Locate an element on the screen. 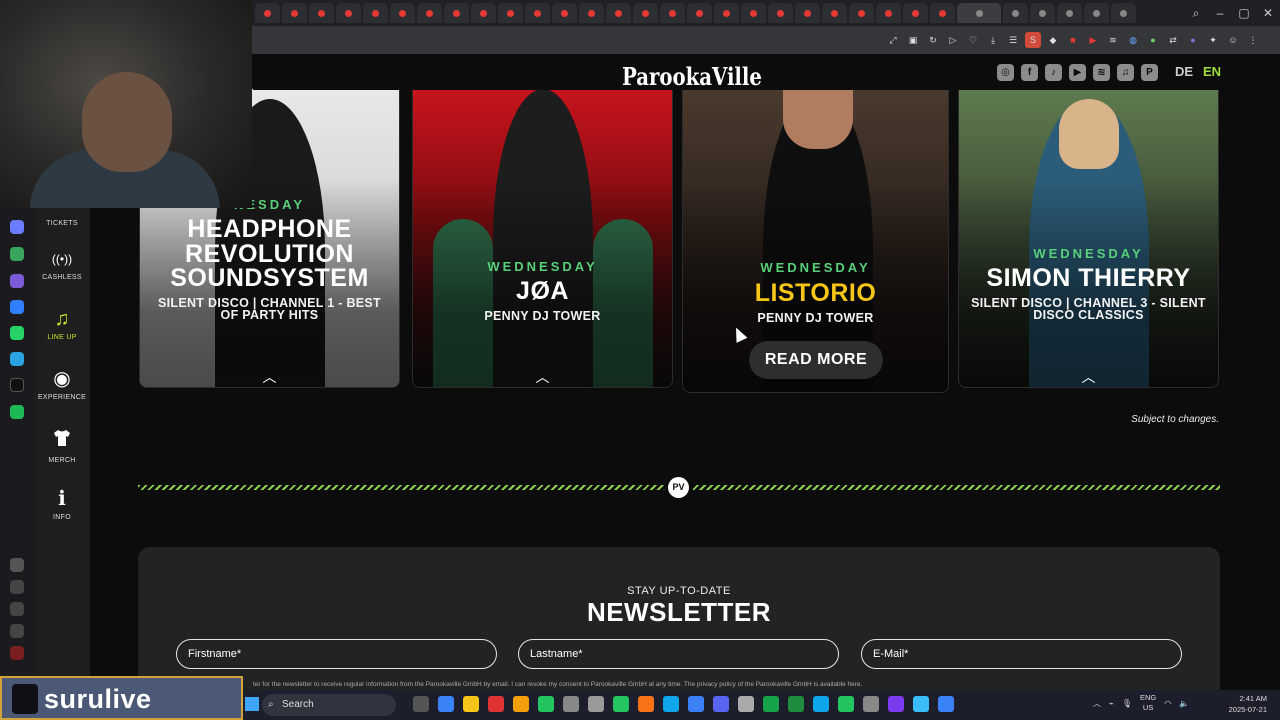 Image resolution: width=1280 pixels, height=720 pixels. rss-icon: ≋ is located at coordinates (1113, 40).